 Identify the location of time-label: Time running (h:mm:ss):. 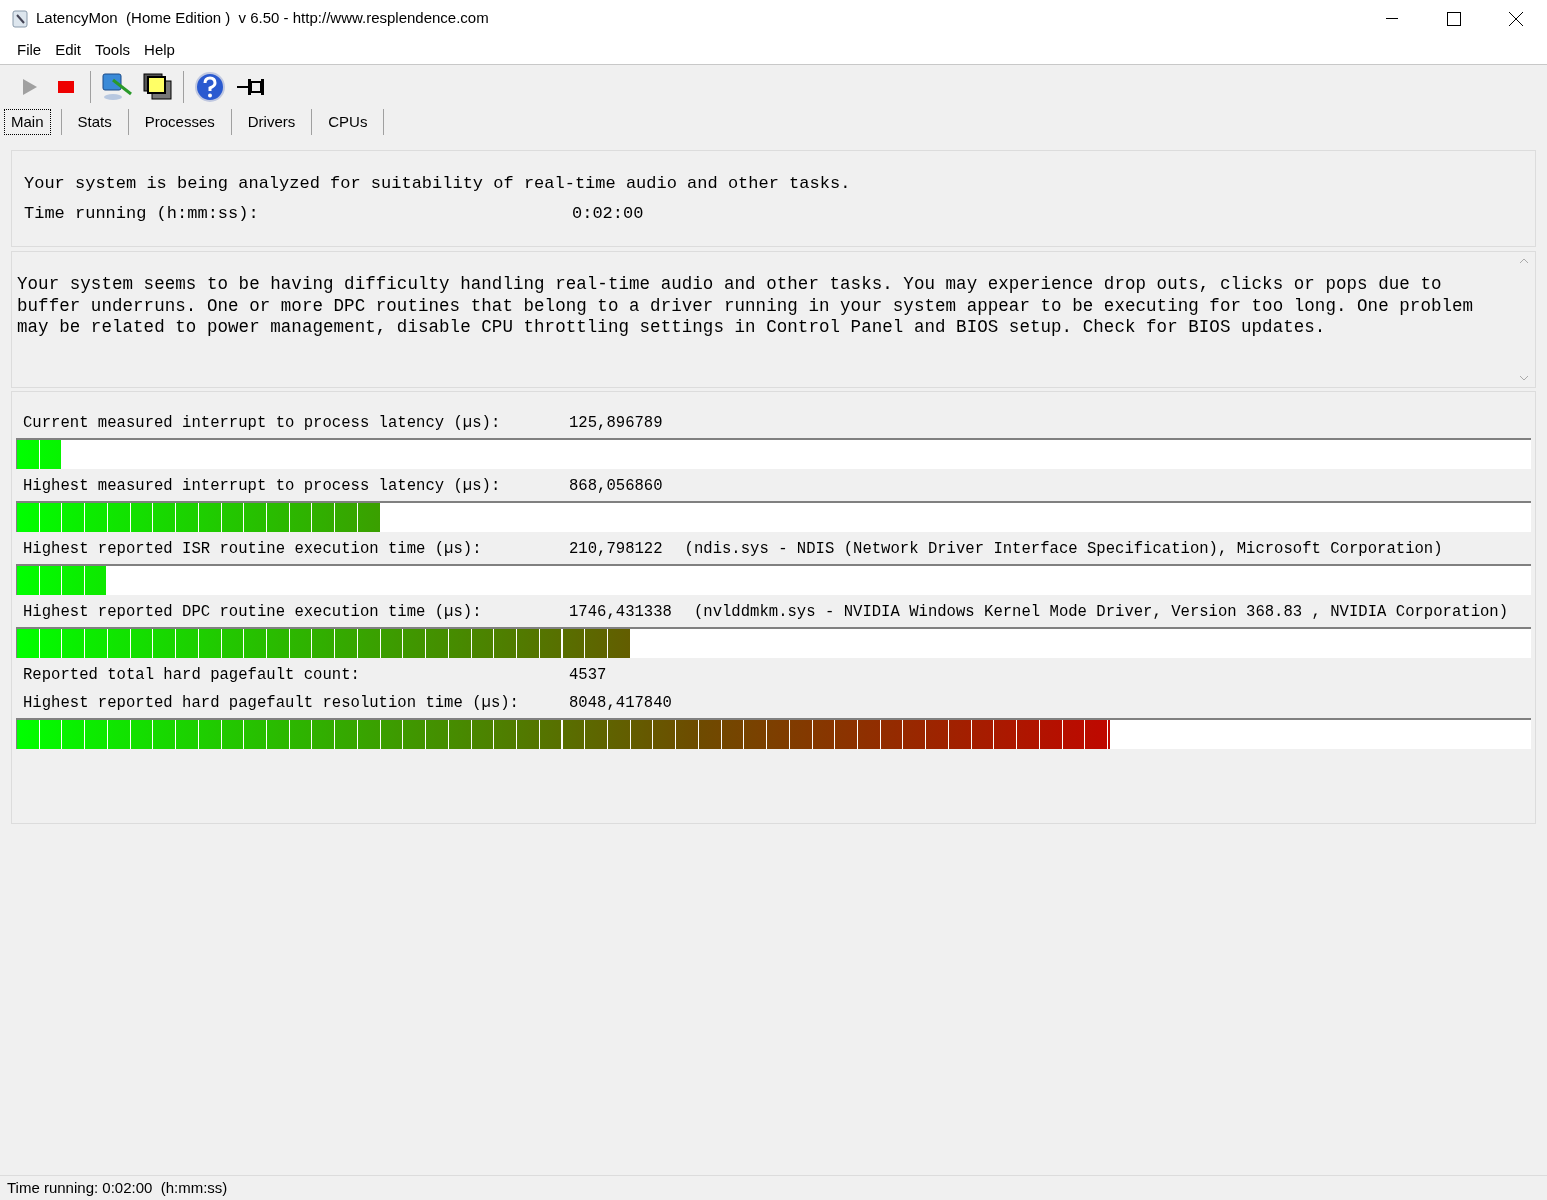
(142, 213).